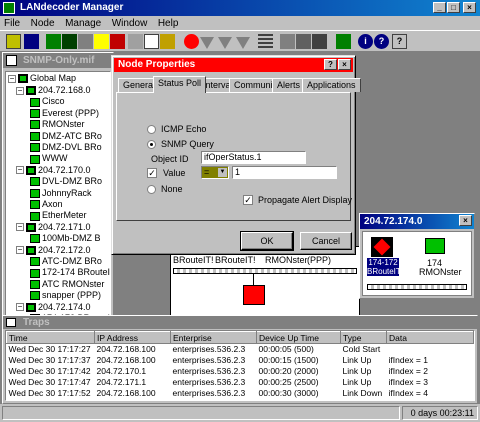 The image size is (480, 422). What do you see at coordinates (57, 124) in the screenshot?
I see `tree-device-node: RMONster` at bounding box center [57, 124].